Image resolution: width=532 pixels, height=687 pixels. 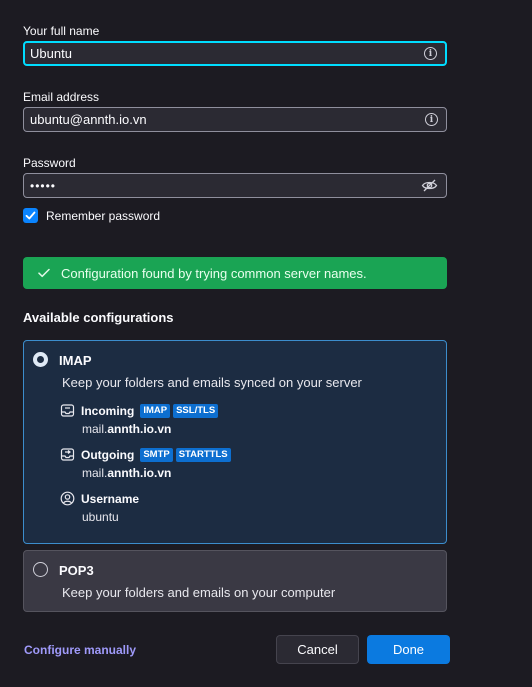 What do you see at coordinates (108, 454) in the screenshot?
I see `outgoing-label: Outgoing` at bounding box center [108, 454].